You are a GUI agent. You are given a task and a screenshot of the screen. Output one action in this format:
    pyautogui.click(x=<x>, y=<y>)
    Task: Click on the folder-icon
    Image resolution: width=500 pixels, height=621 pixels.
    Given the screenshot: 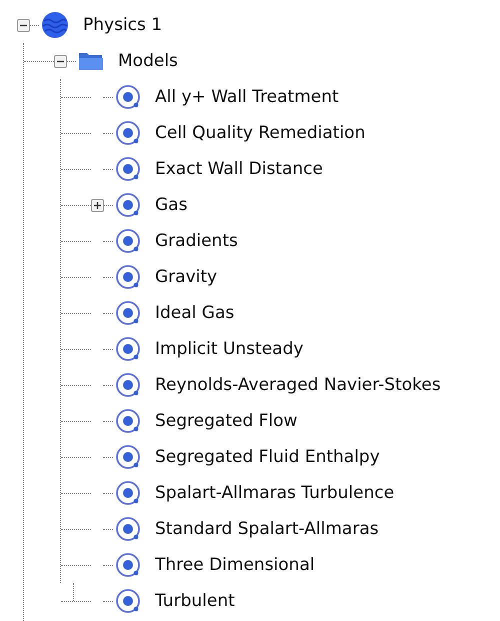 What is the action you would take?
    pyautogui.click(x=91, y=61)
    